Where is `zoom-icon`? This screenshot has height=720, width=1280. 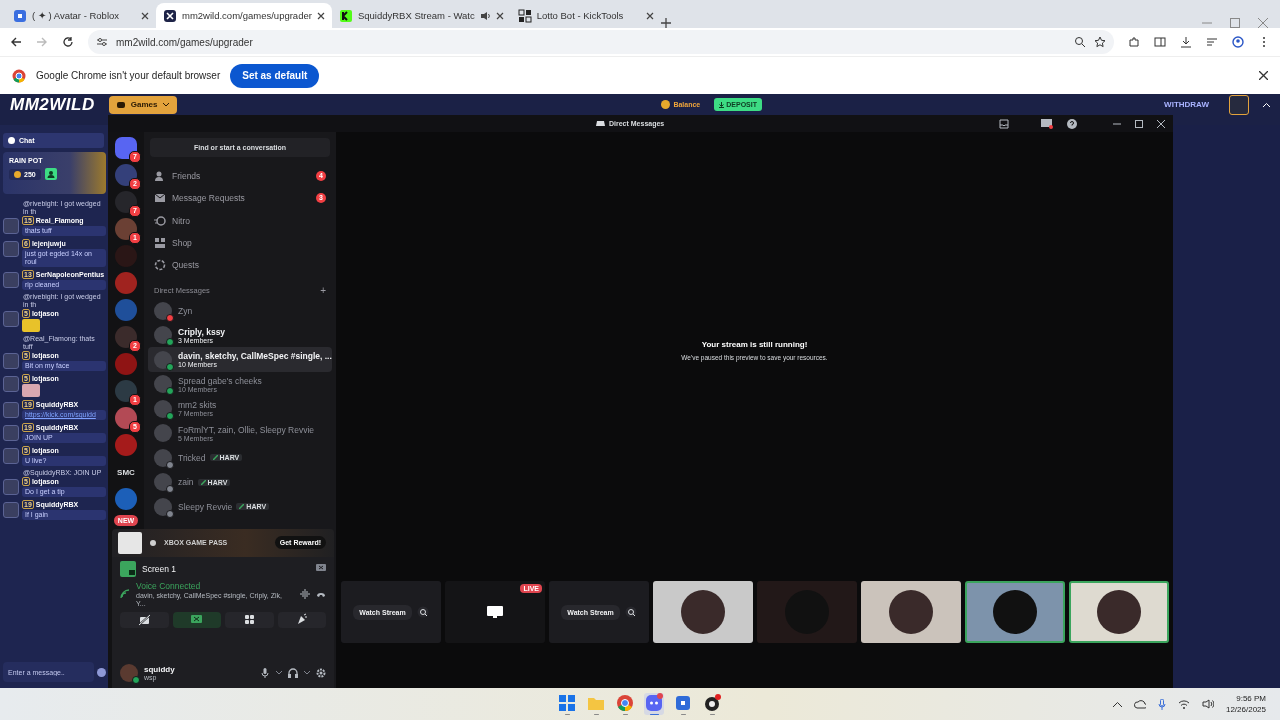
zoom-icon is located at coordinates (1080, 42).